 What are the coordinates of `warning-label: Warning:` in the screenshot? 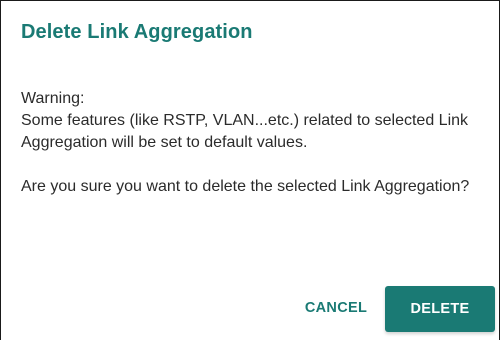 It's located at (53, 98).